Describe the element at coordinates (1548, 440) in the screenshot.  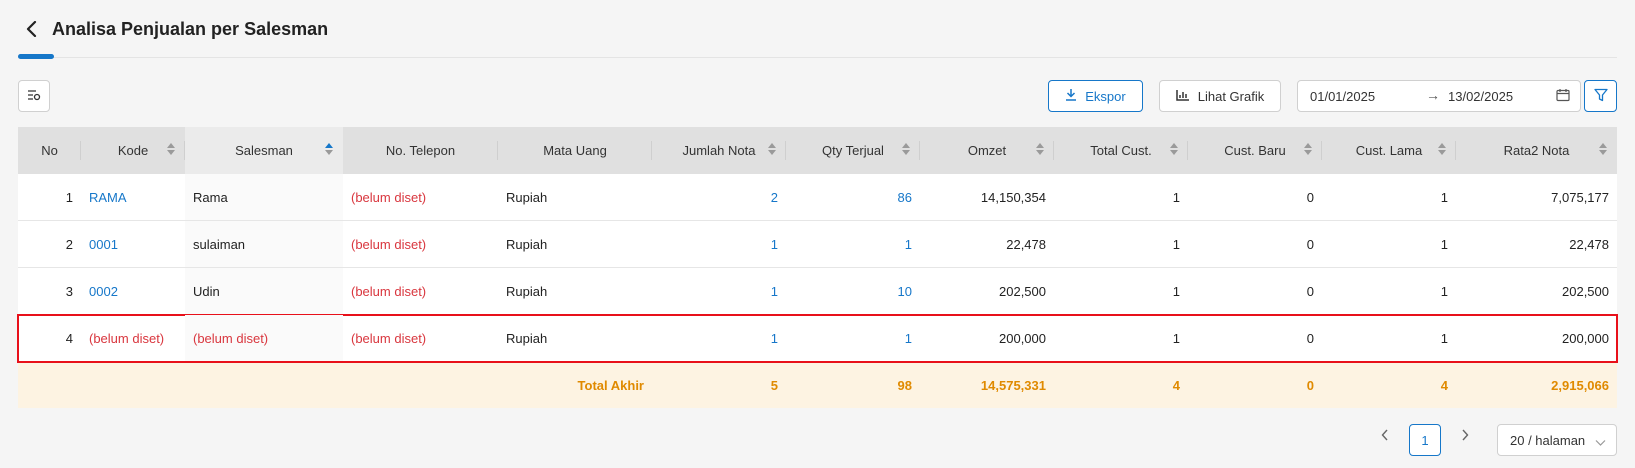
I see `page-size-value: 20 / halaman` at that location.